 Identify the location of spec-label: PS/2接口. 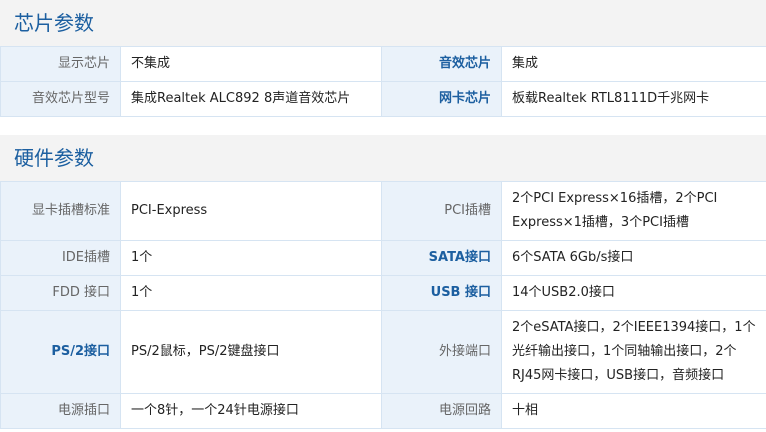
(60, 352).